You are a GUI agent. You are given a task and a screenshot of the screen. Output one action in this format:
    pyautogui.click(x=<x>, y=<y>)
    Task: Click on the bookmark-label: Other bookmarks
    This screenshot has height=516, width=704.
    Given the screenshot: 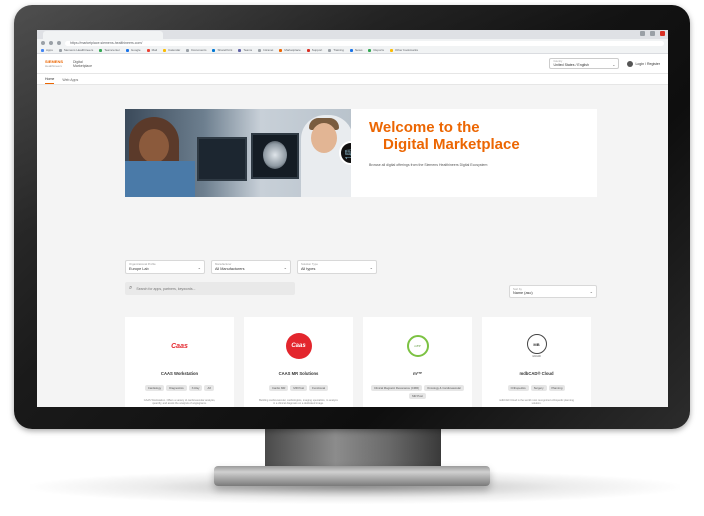 What is the action you would take?
    pyautogui.click(x=406, y=50)
    